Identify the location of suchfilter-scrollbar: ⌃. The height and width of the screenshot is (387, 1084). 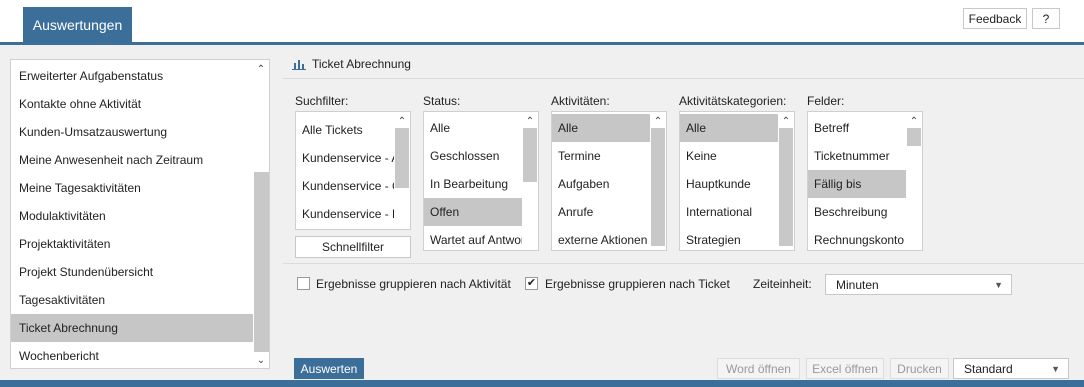
(402, 170).